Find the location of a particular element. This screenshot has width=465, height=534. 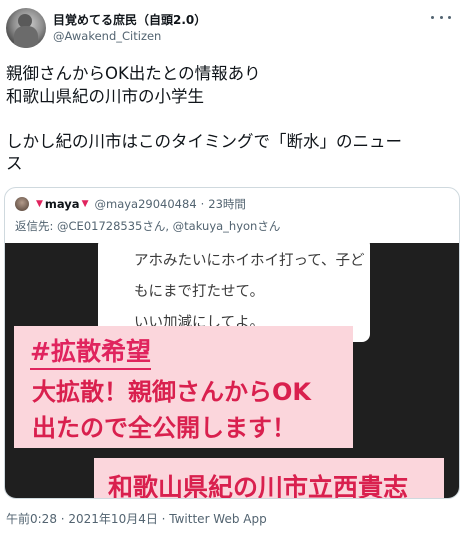

image-location-text: 和歌山県紀の川市立西貴志 is located at coordinates (258, 486).